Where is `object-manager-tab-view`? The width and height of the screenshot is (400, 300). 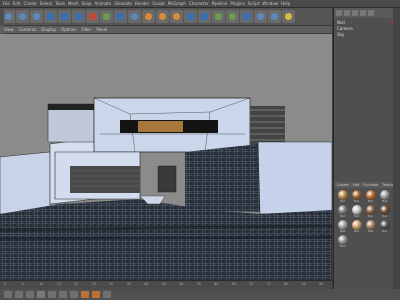 object-manager-tab-view is located at coordinates (355, 13).